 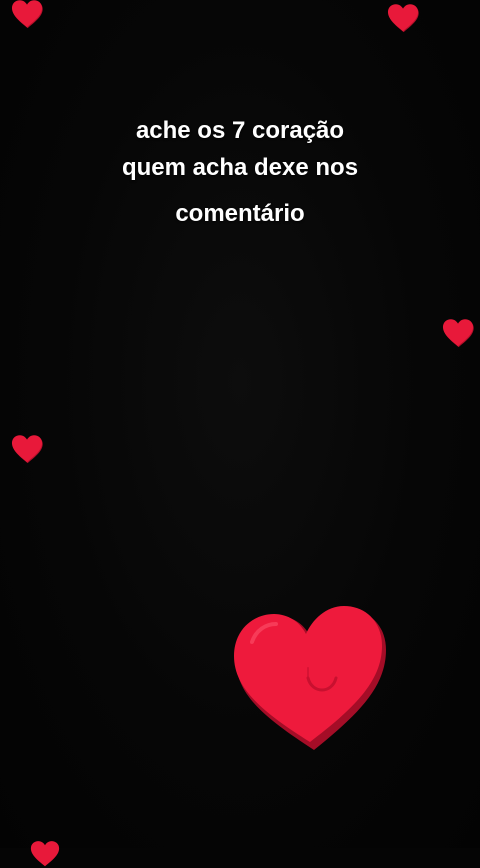 What do you see at coordinates (240, 130) in the screenshot?
I see `caption-line-1: ache os 7 coração` at bounding box center [240, 130].